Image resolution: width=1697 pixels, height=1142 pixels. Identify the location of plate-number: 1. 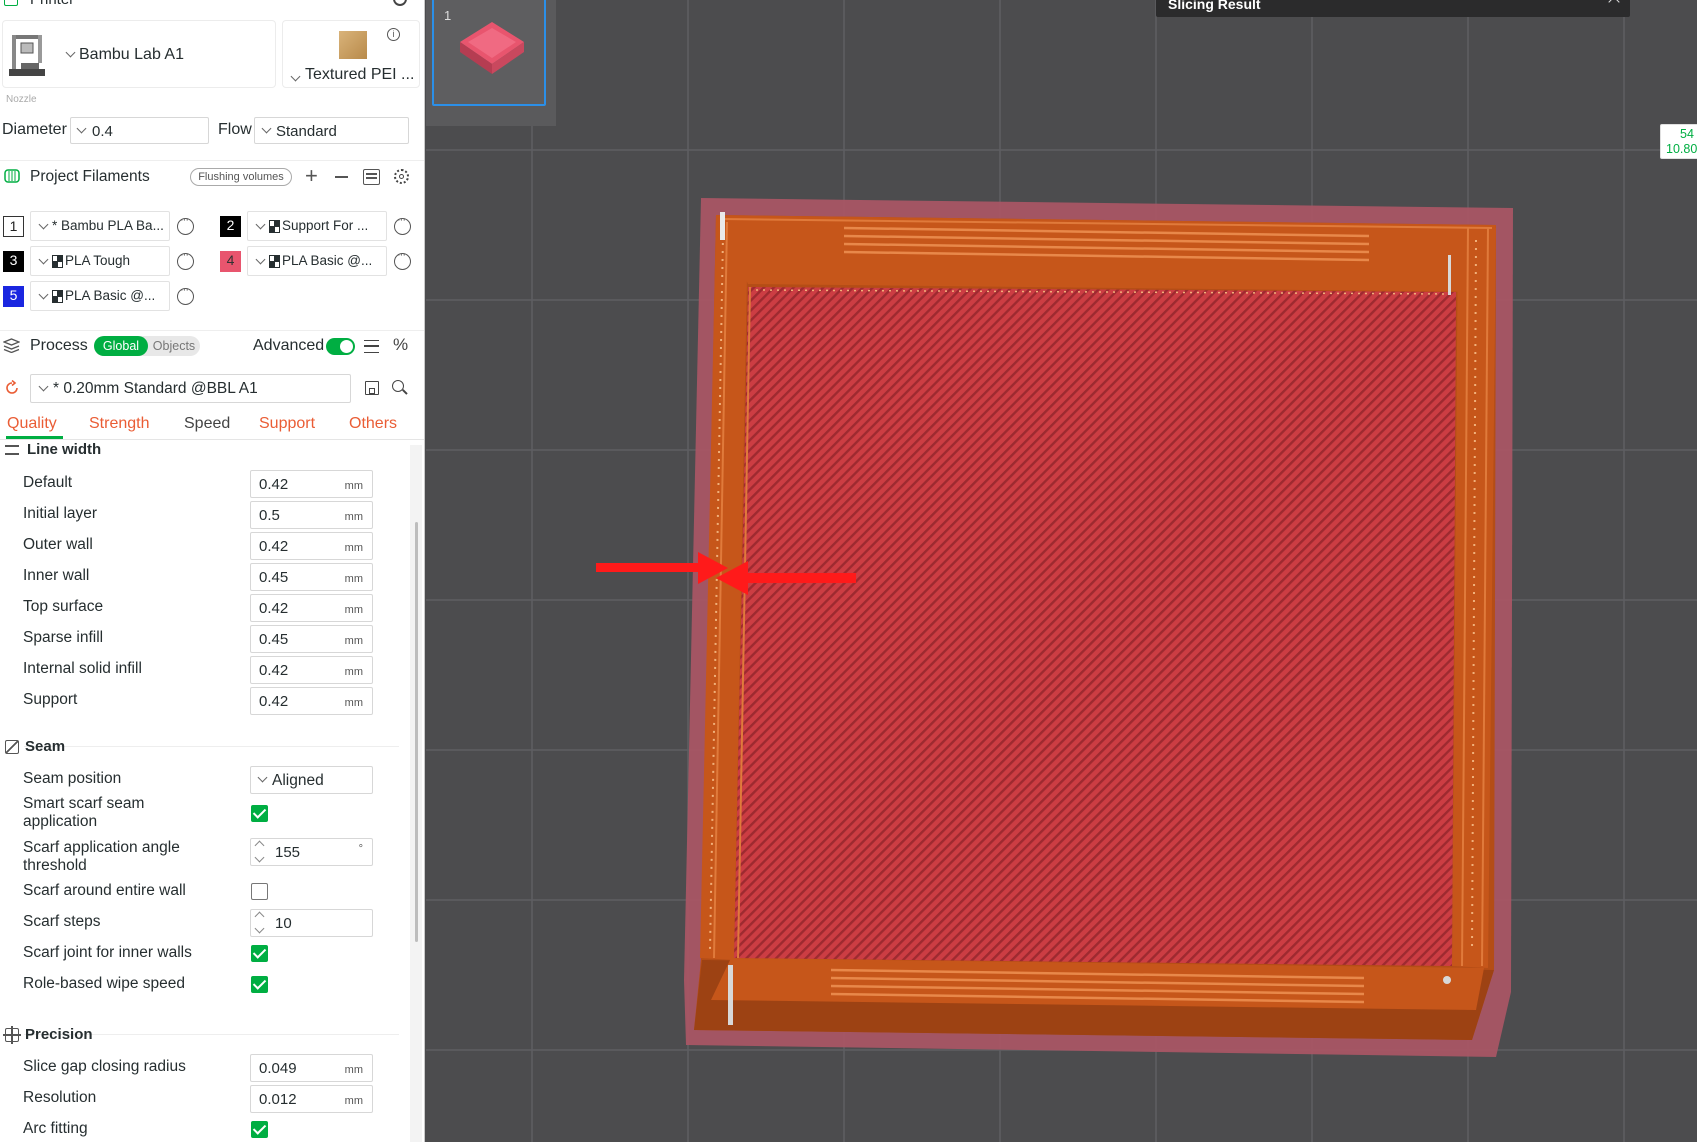
(448, 15).